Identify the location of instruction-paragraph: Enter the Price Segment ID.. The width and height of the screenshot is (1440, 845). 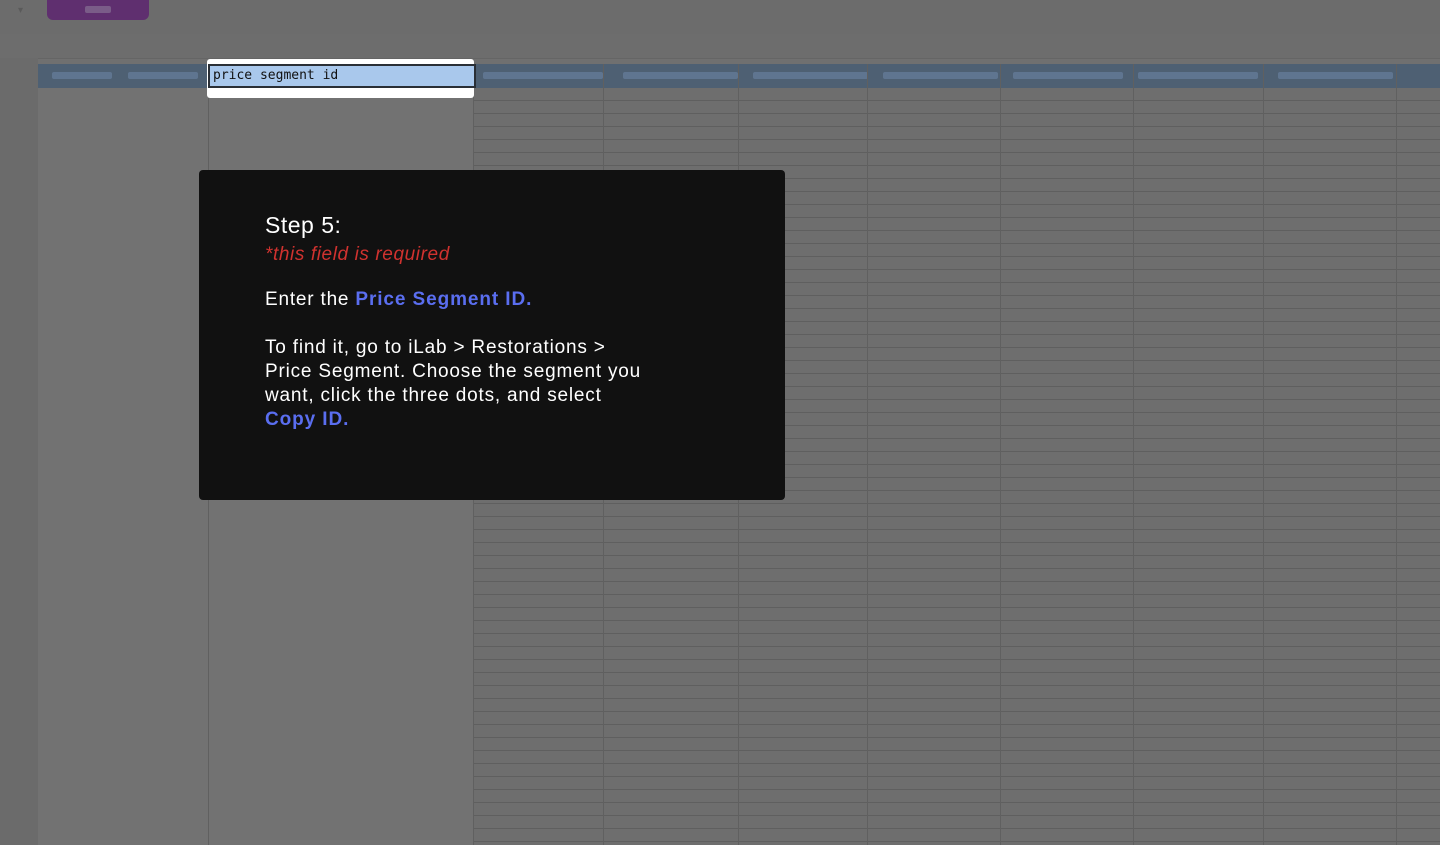
(475, 300).